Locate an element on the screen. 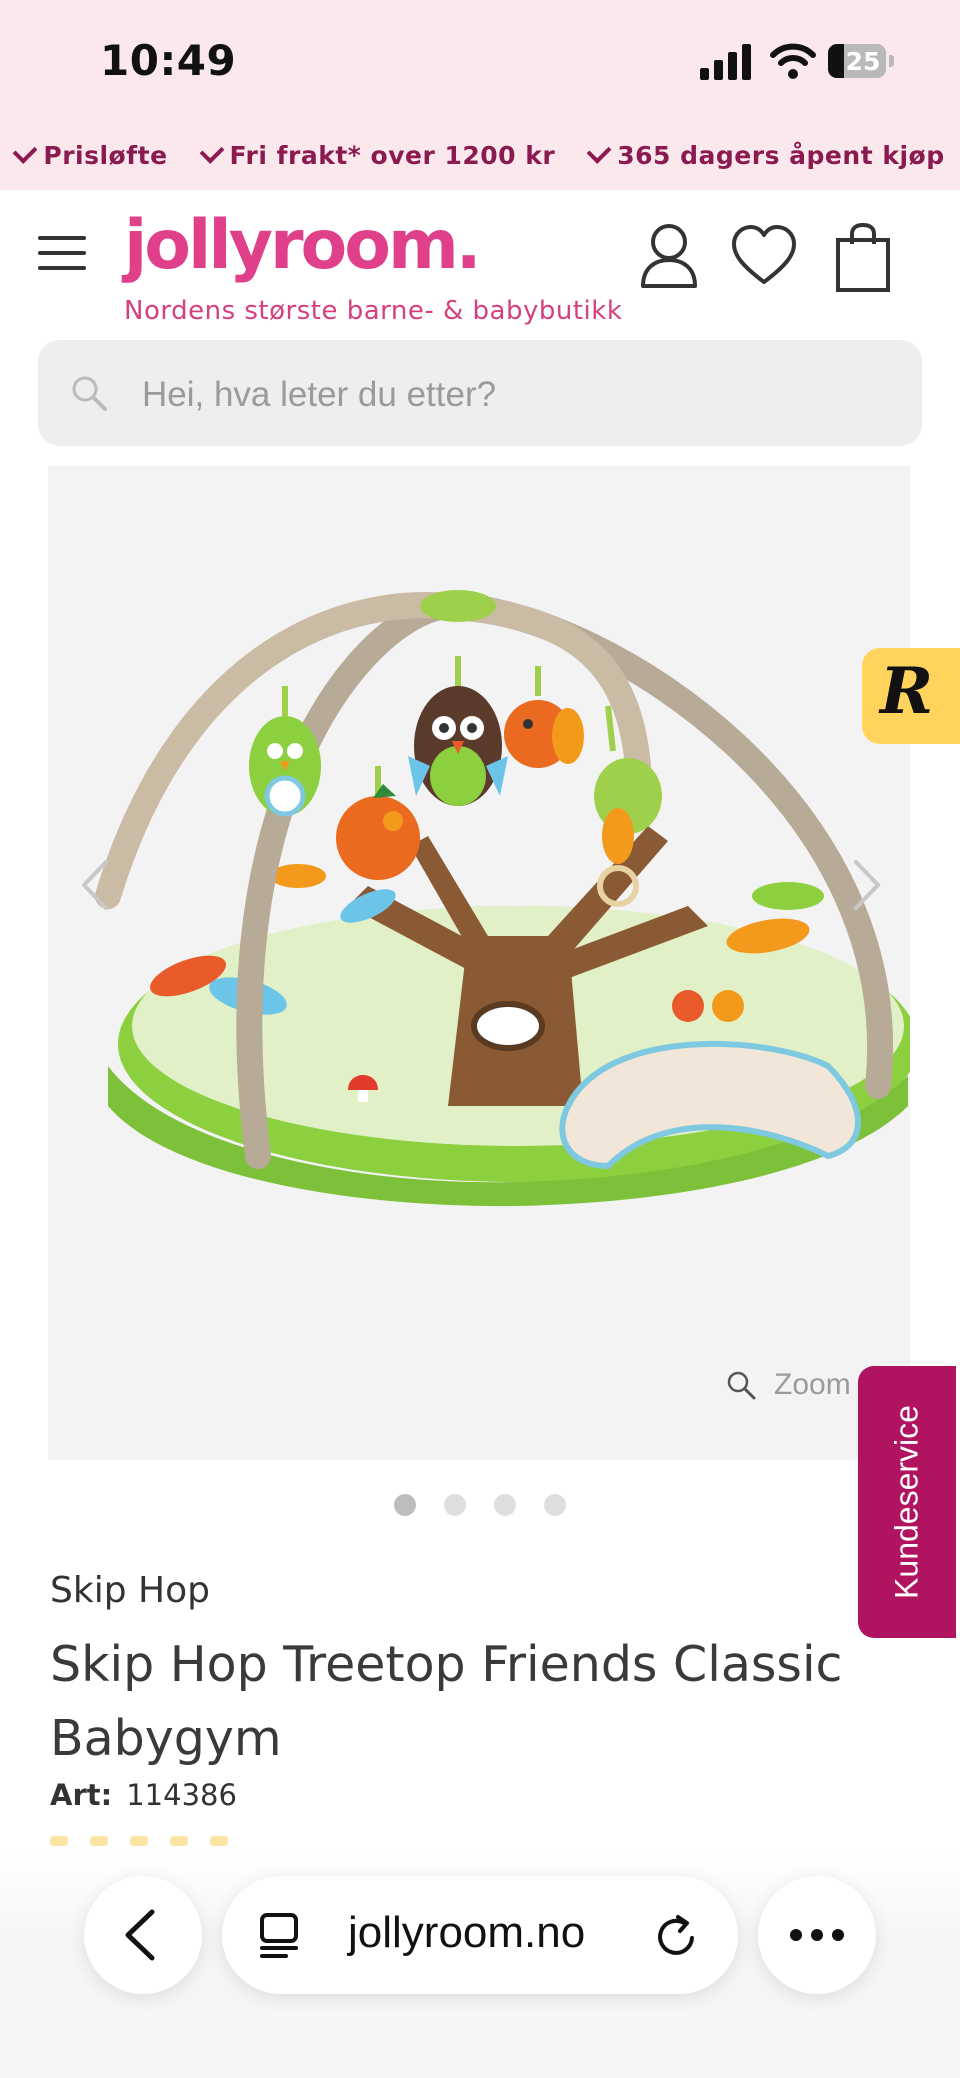 The image size is (960, 2078). browser-more-button is located at coordinates (817, 1935).